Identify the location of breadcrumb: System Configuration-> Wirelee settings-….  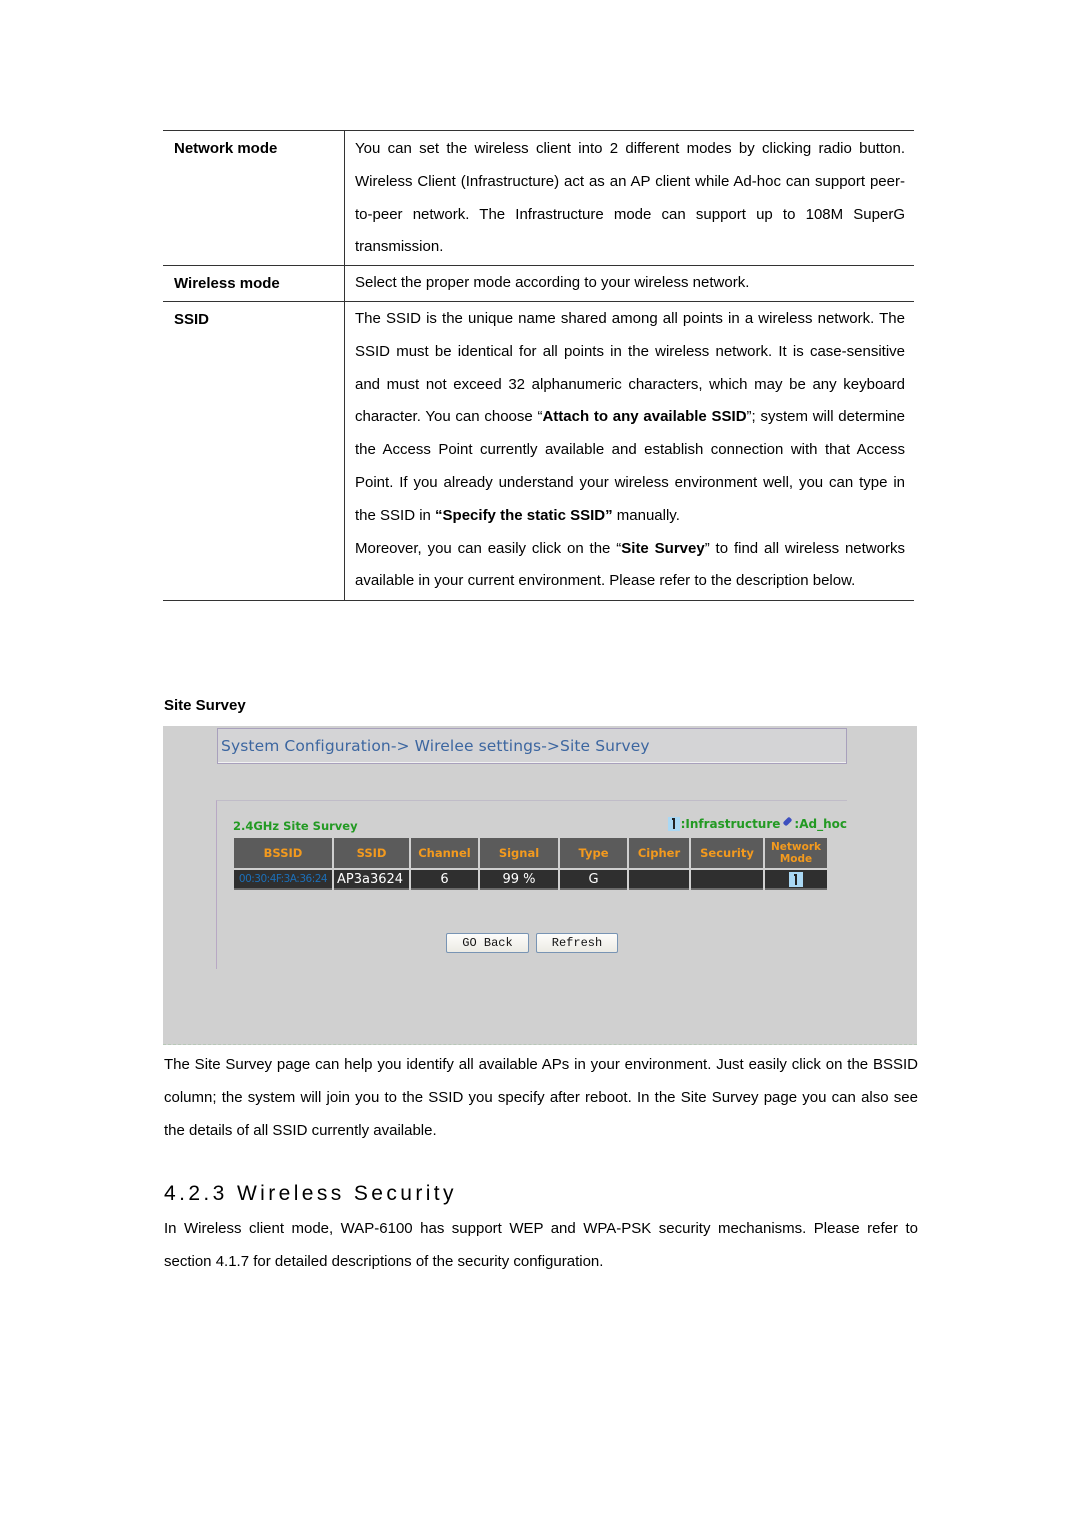
(532, 746).